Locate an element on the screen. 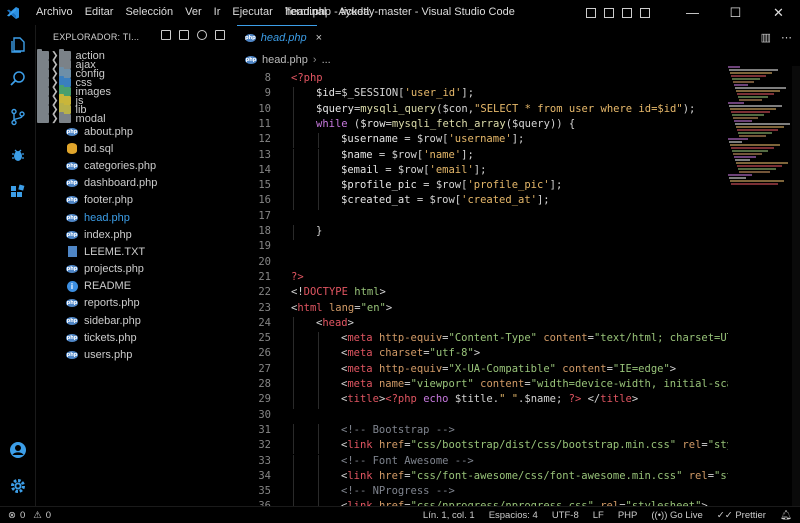 This screenshot has height=523, width=800. code-line: <html lang="en"> is located at coordinates (341, 308).